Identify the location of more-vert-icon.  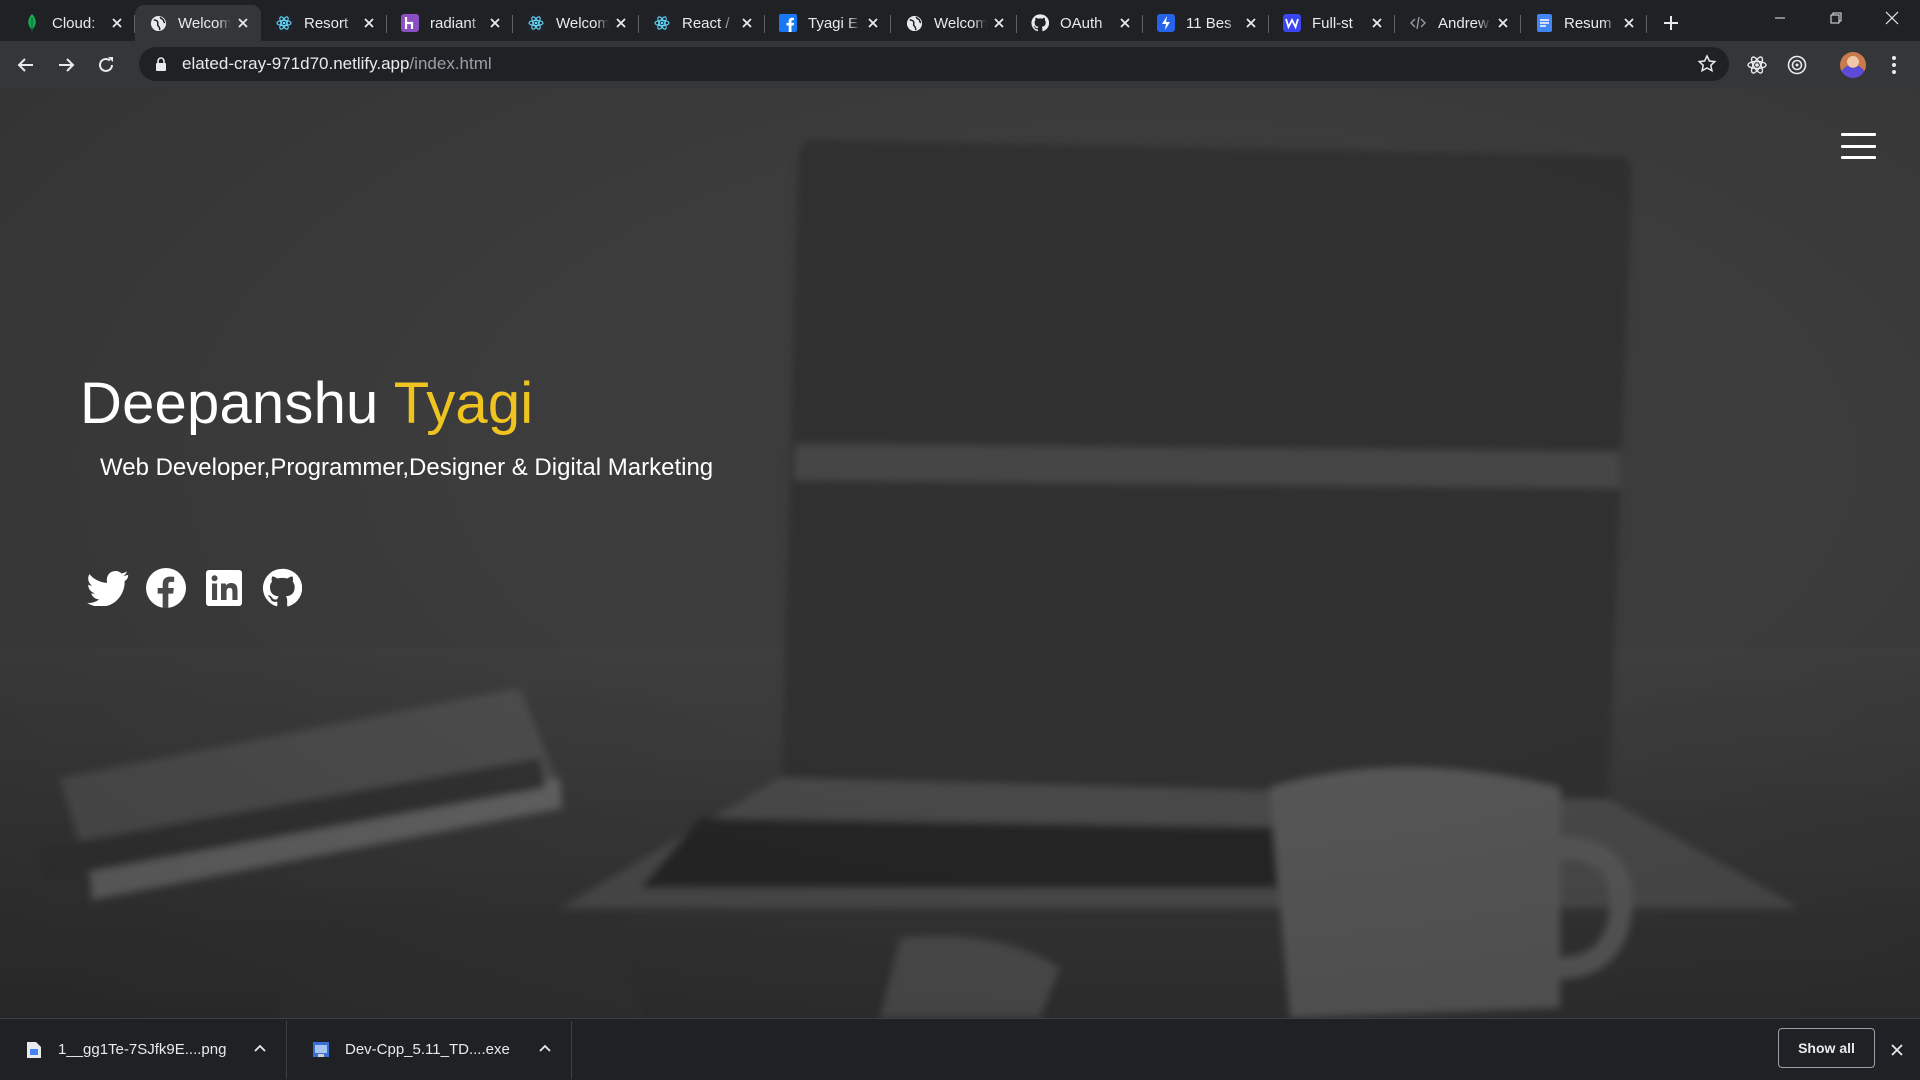
(1894, 65).